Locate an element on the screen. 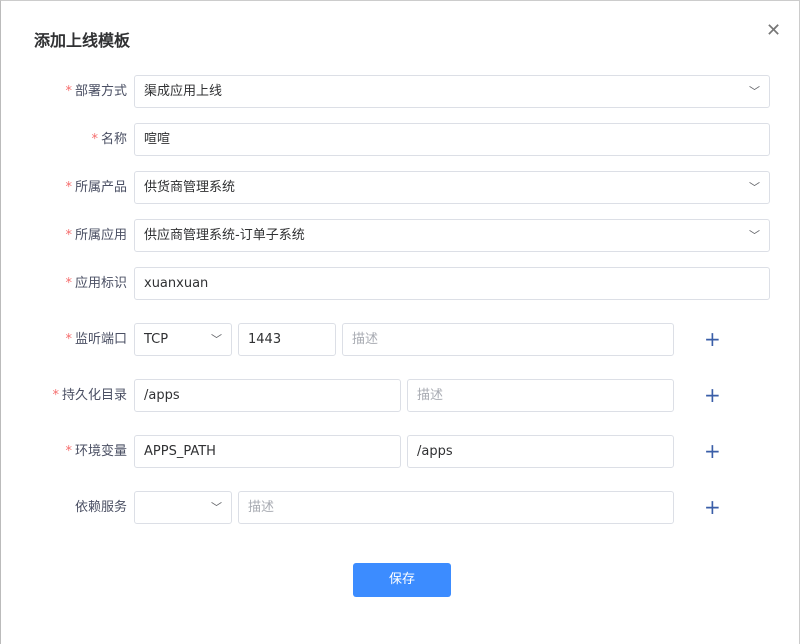 Image resolution: width=800 pixels, height=644 pixels. env-value-input: /apps is located at coordinates (540, 451).